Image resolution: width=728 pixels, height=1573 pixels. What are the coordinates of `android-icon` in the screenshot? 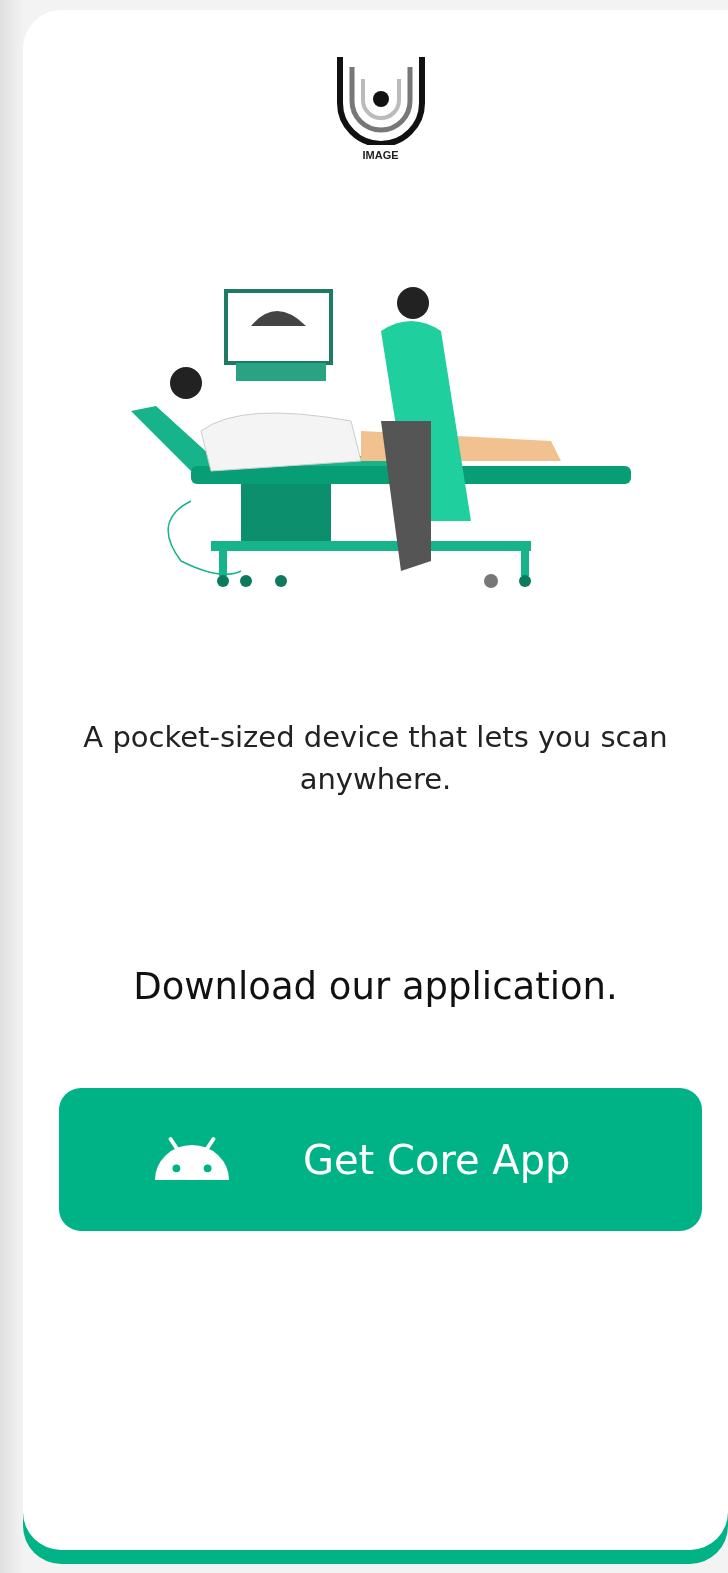 It's located at (192, 1160).